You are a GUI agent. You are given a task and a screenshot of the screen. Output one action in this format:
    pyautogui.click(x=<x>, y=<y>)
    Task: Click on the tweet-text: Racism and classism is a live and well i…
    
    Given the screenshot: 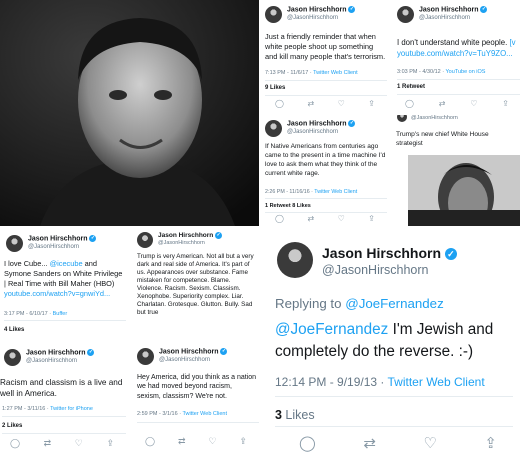 What is the action you would take?
    pyautogui.click(x=61, y=388)
    